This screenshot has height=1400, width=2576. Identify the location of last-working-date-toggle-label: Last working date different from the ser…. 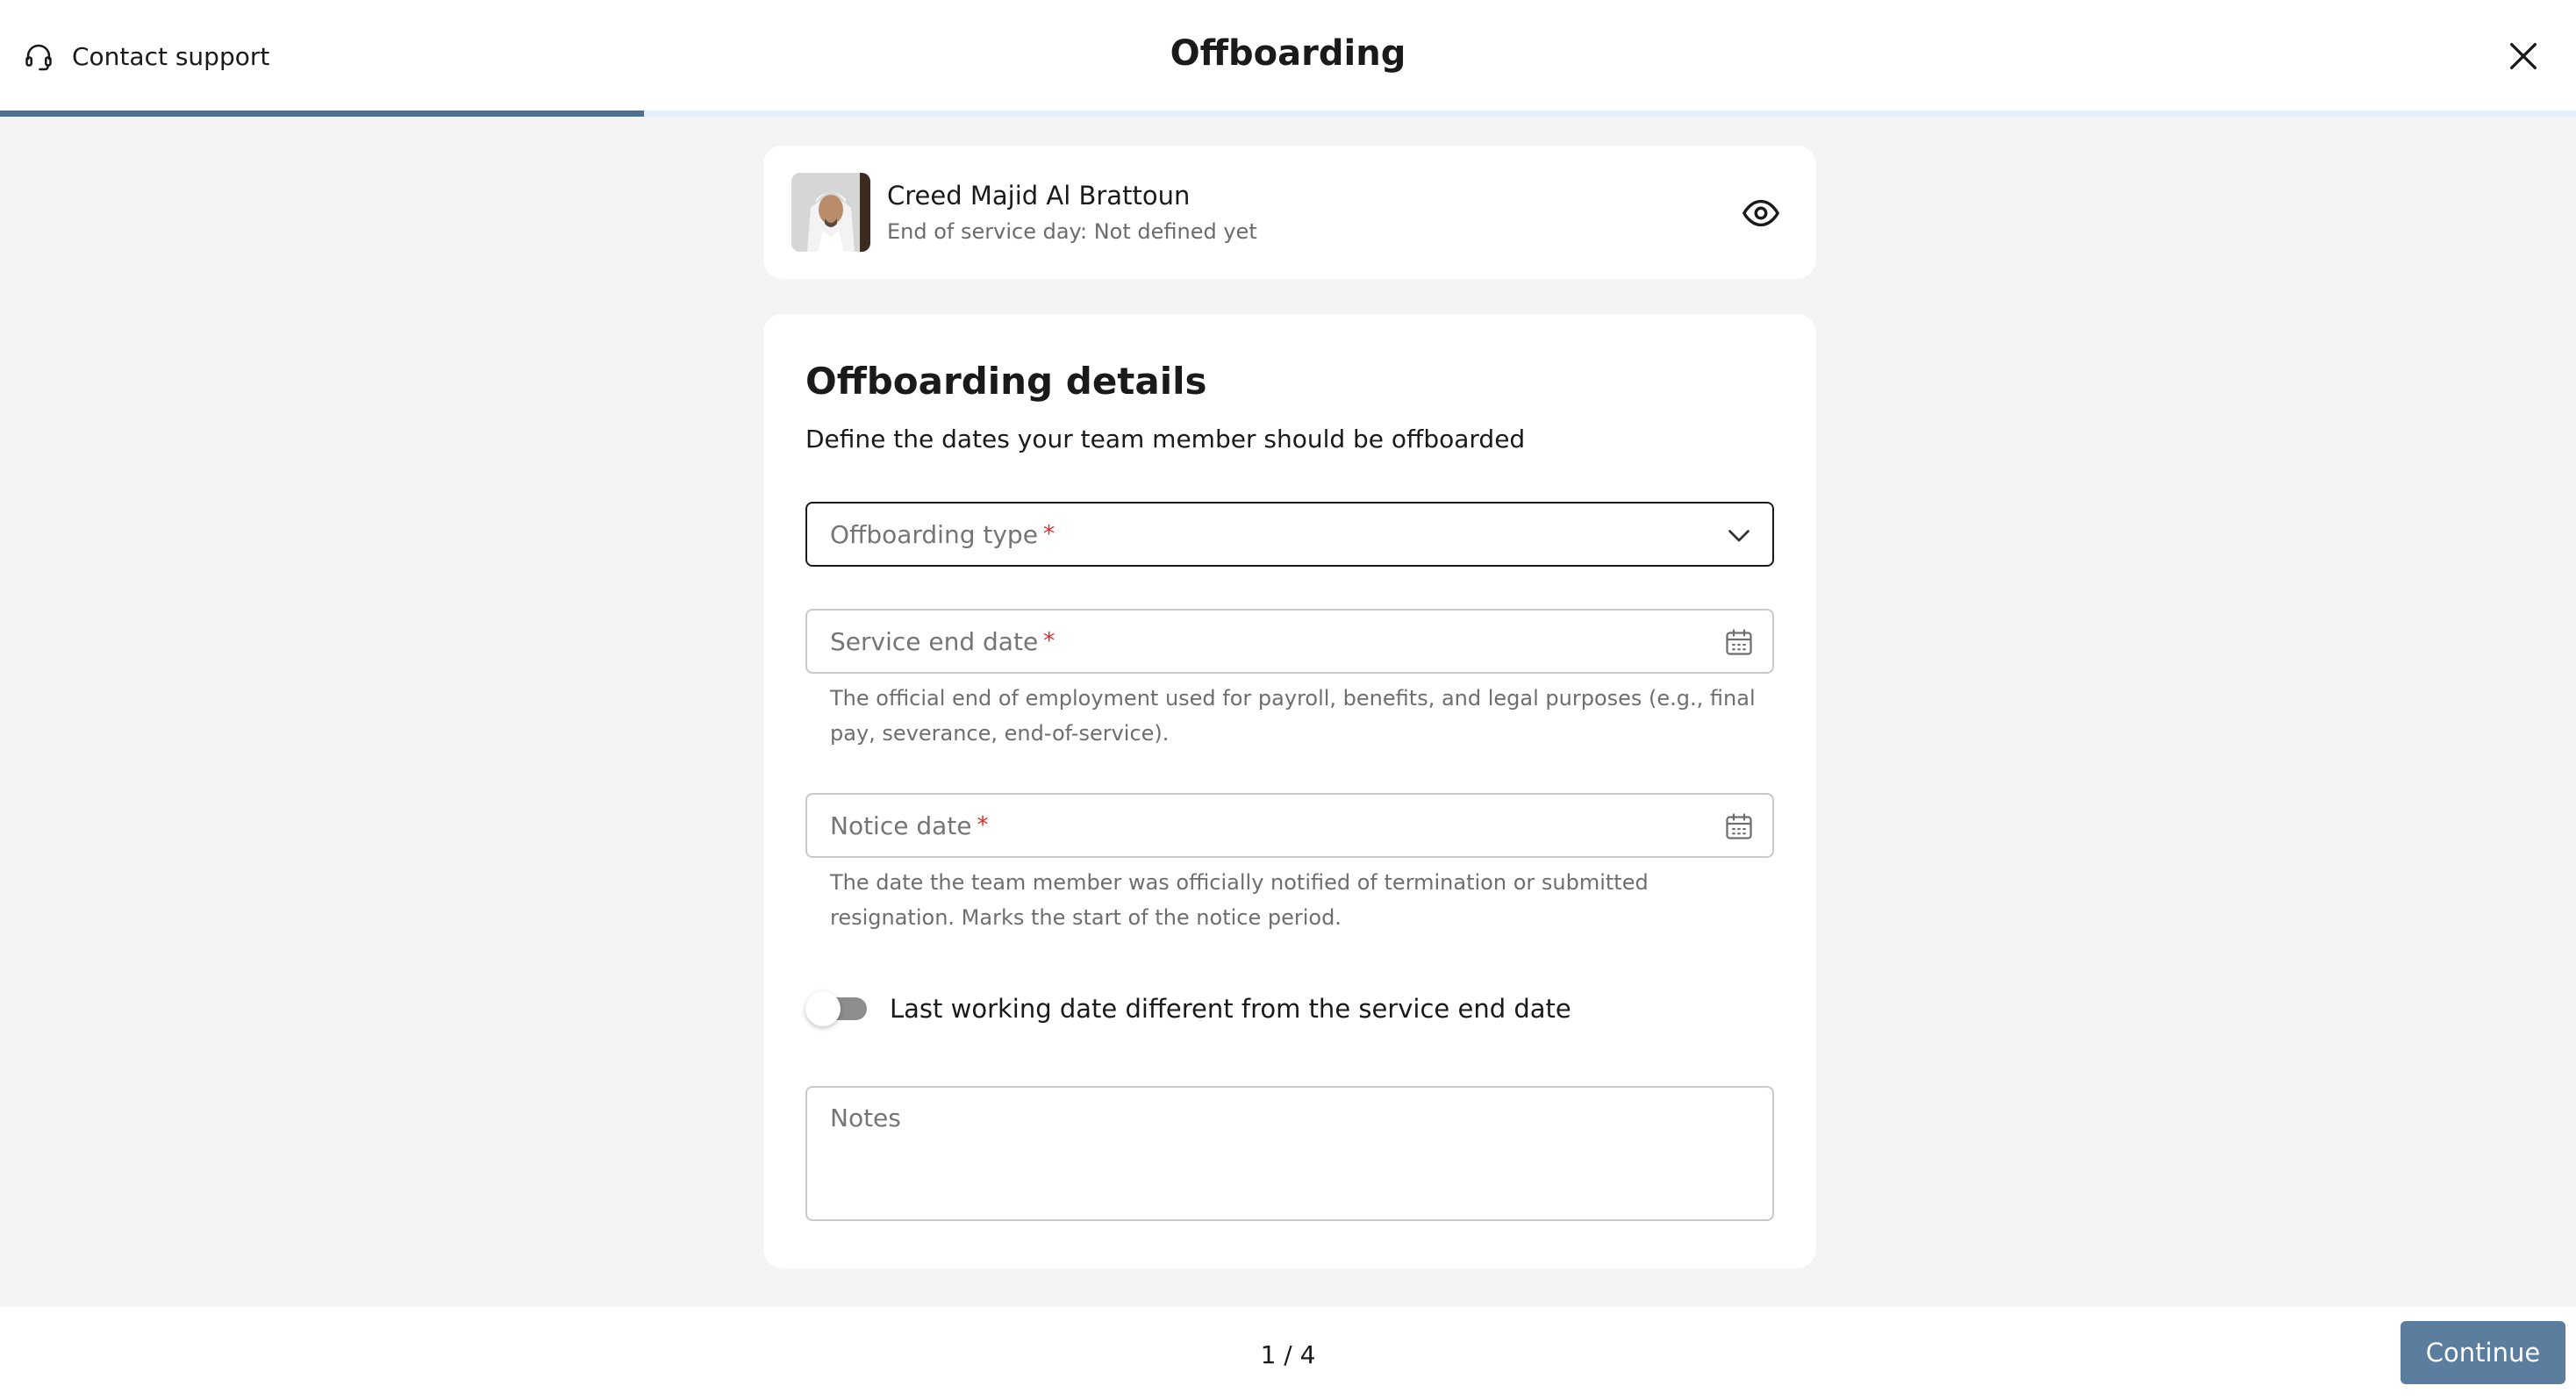
(1230, 1009).